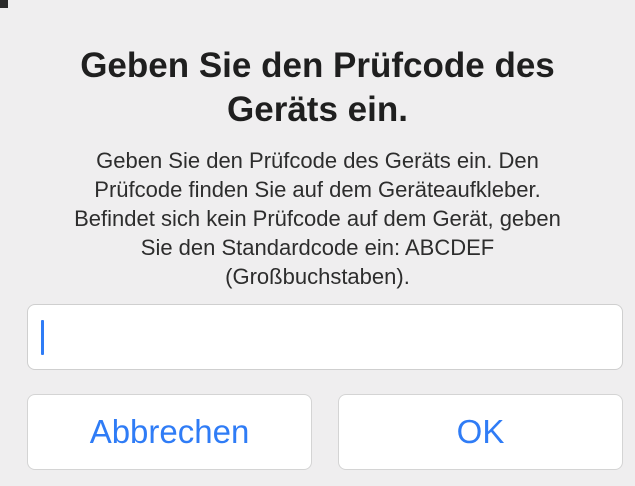 Image resolution: width=635 pixels, height=486 pixels. What do you see at coordinates (317, 87) in the screenshot?
I see `dialog-title: Geben Sie den Prüfcode des Geräts ein.` at bounding box center [317, 87].